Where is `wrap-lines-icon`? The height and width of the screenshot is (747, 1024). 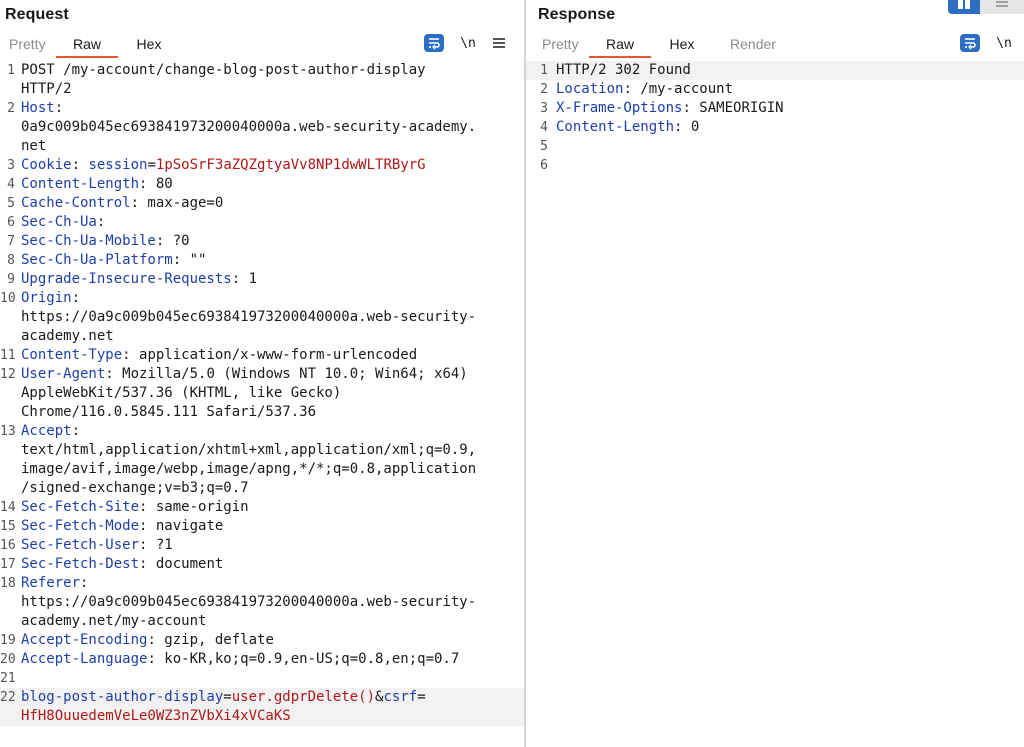
wrap-lines-icon is located at coordinates (434, 43).